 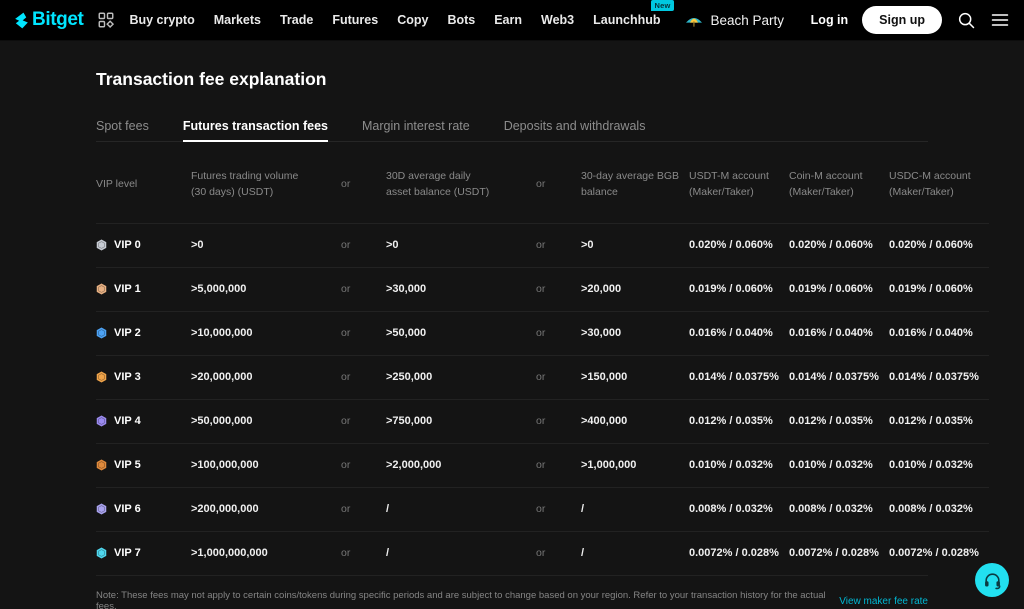 I want to click on cell-usdc-m-fee: 0.016% / 0.040%, so click(x=939, y=333).